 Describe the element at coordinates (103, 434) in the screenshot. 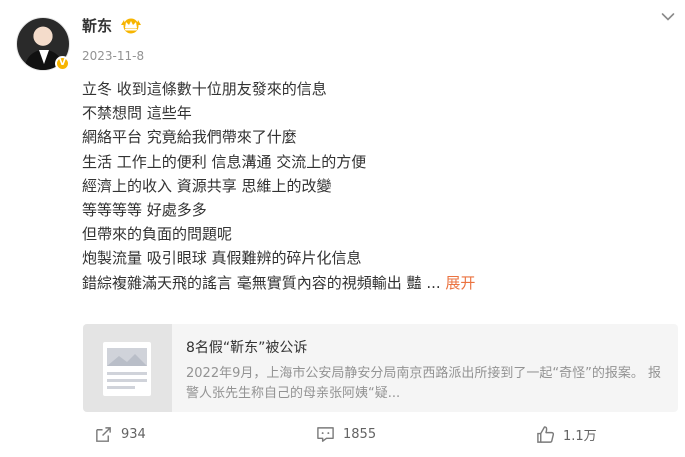

I see `repost-icon` at that location.